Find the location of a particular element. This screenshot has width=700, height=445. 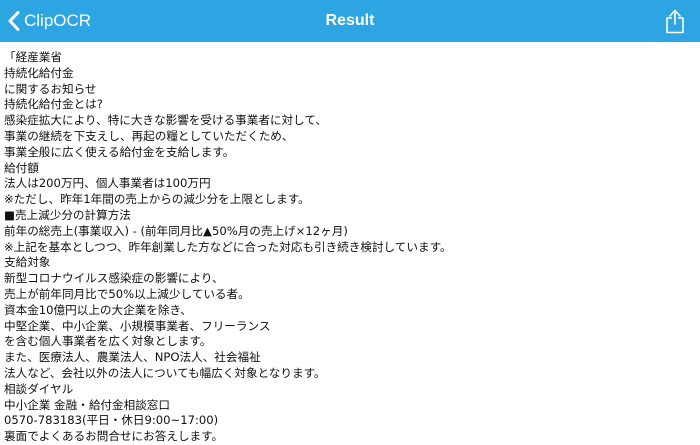

ocr-result-line: また、医療法人、農業法人、NPO法人、社会福祉 is located at coordinates (132, 357).